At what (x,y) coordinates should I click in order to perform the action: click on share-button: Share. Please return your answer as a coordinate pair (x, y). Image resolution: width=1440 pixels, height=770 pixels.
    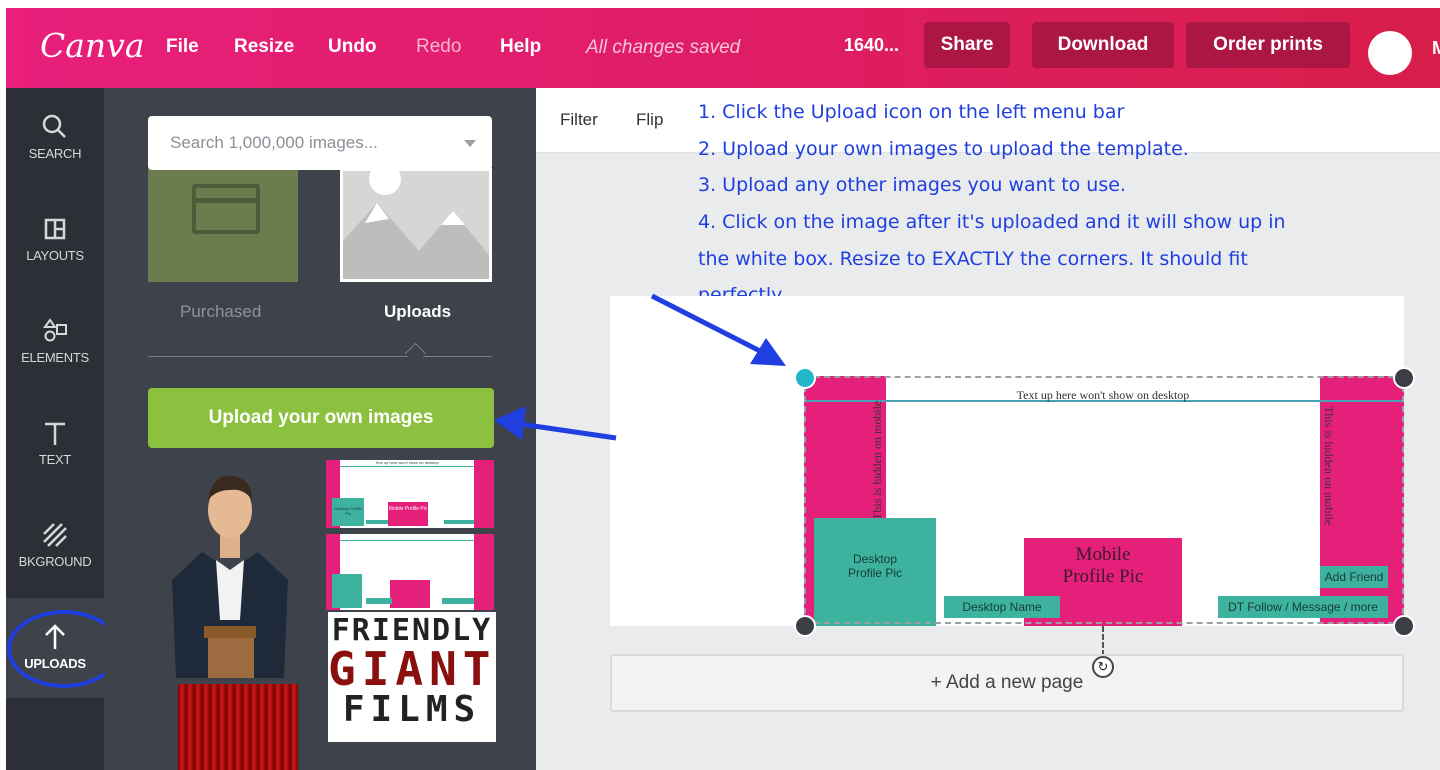
    Looking at the image, I should click on (967, 45).